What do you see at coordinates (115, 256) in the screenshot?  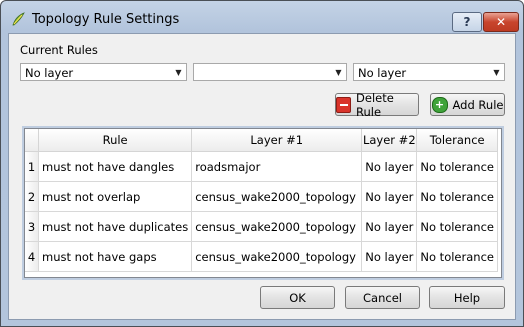 I see `cell-rule: must not have gaps` at bounding box center [115, 256].